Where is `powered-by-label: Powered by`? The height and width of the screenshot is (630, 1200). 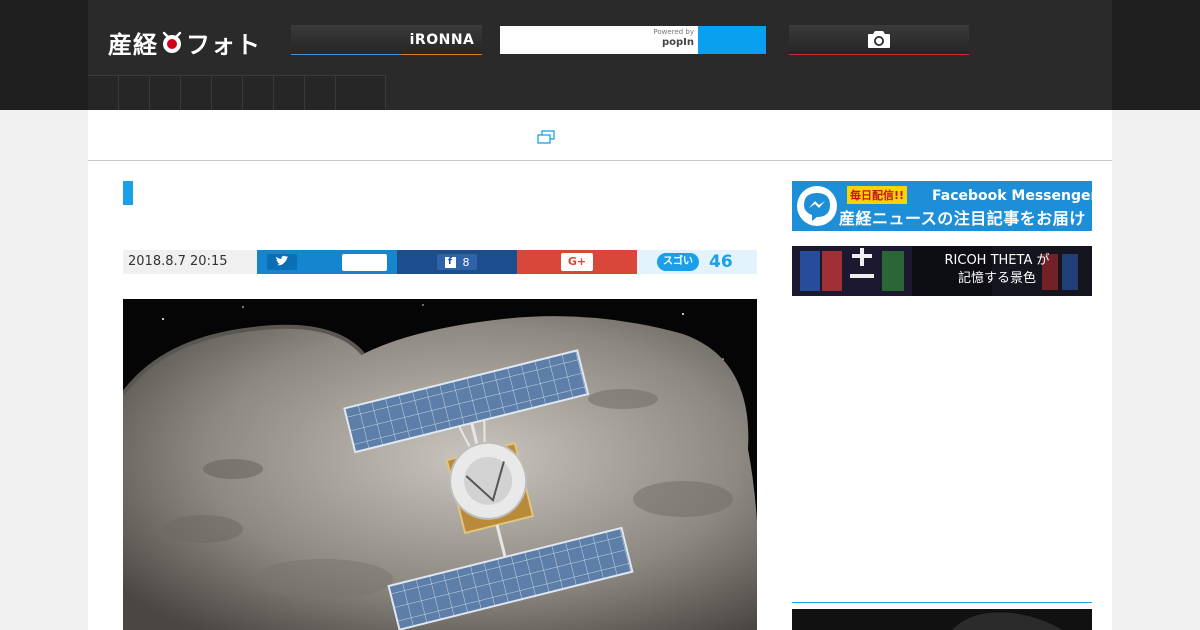
powered-by-label: Powered by is located at coordinates (673, 32).